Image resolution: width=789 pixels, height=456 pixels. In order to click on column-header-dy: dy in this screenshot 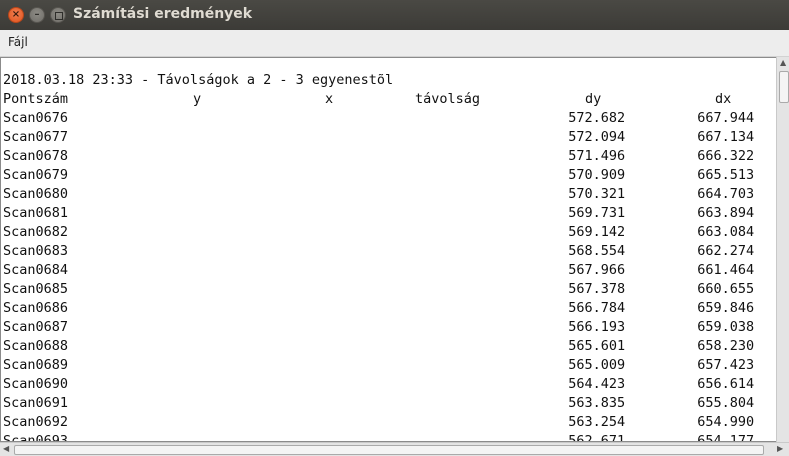, I will do `click(593, 99)`.